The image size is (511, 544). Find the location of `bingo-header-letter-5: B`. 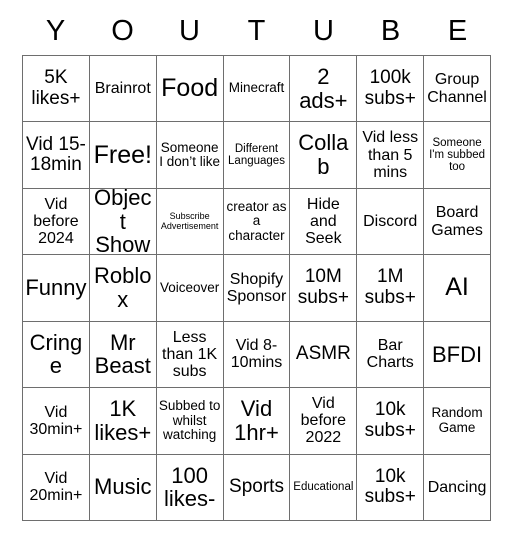

bingo-header-letter-5: B is located at coordinates (390, 31).